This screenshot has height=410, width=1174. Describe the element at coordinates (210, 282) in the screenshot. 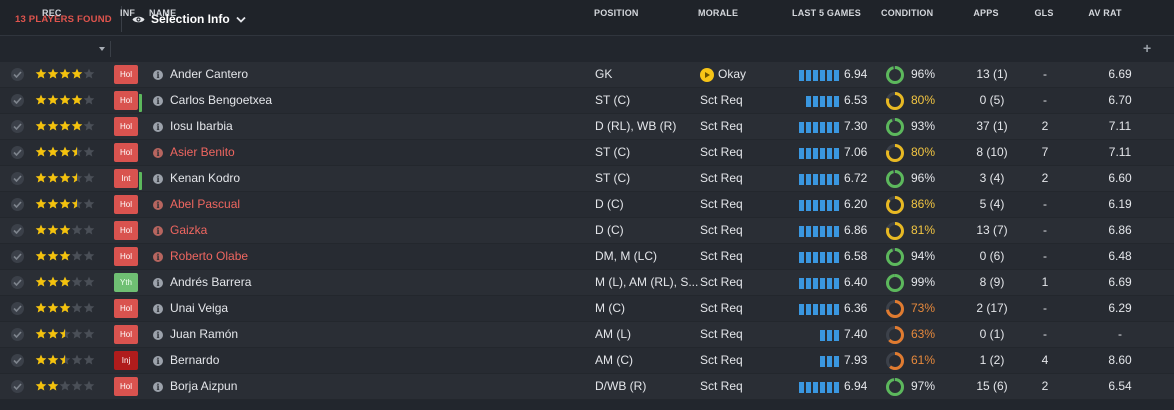

I see `player-name: Andrés Barrera` at that location.